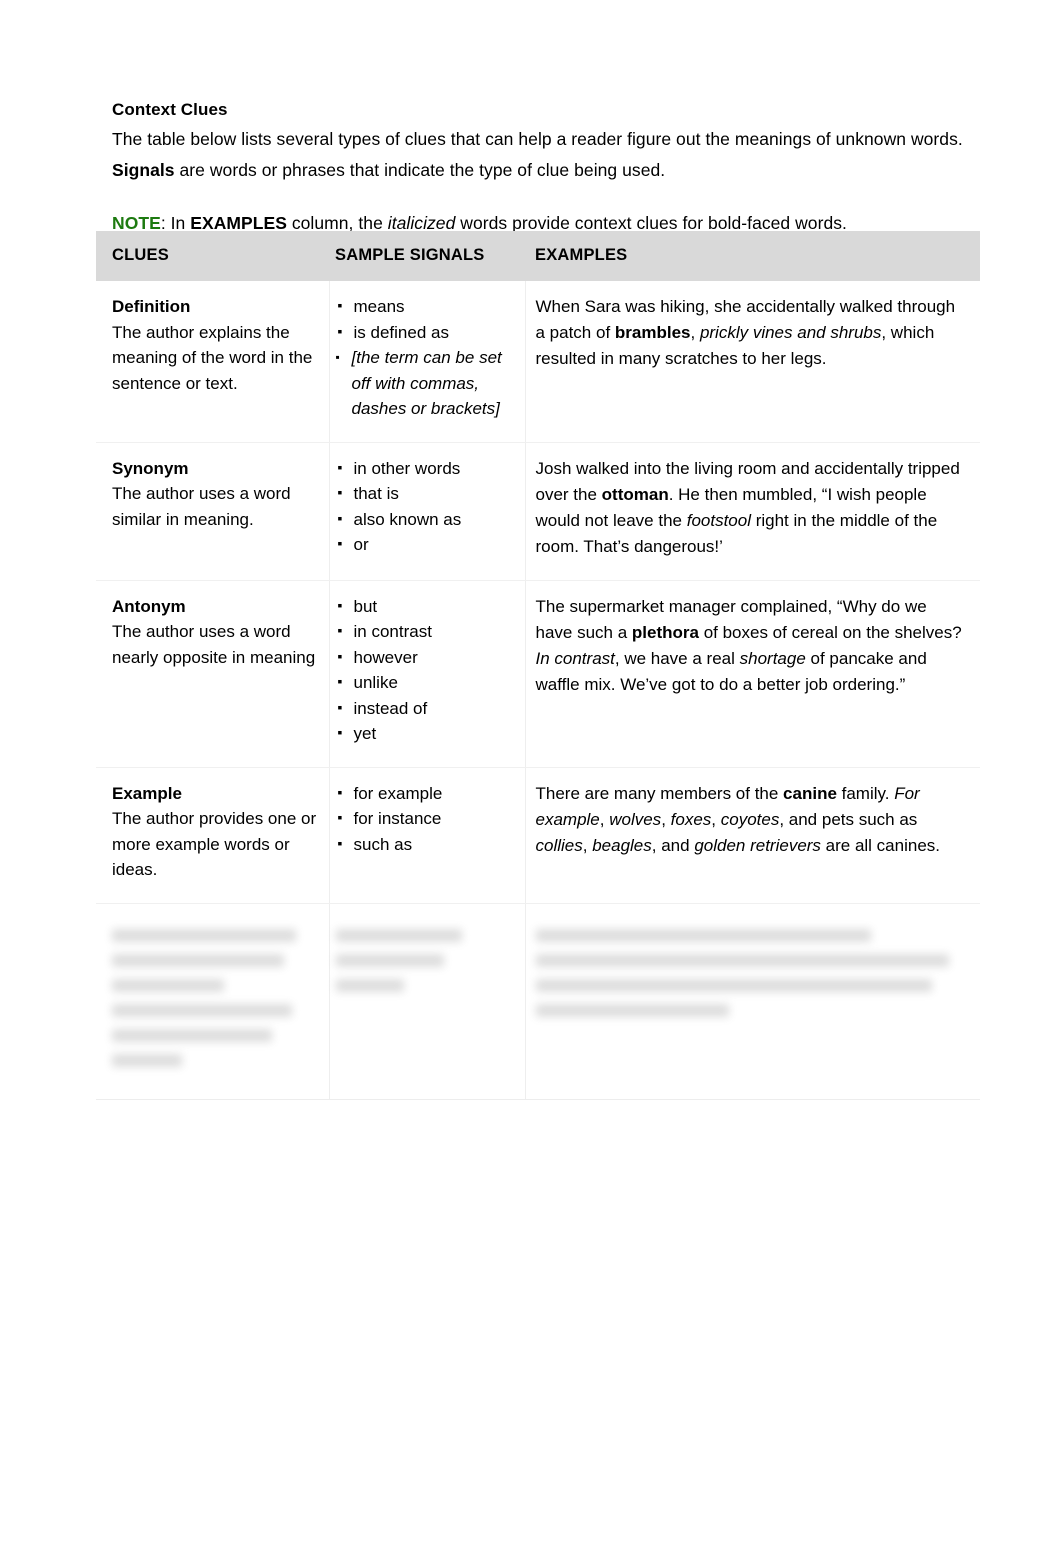  I want to click on note-italicized-word: italicized, so click(421, 223).